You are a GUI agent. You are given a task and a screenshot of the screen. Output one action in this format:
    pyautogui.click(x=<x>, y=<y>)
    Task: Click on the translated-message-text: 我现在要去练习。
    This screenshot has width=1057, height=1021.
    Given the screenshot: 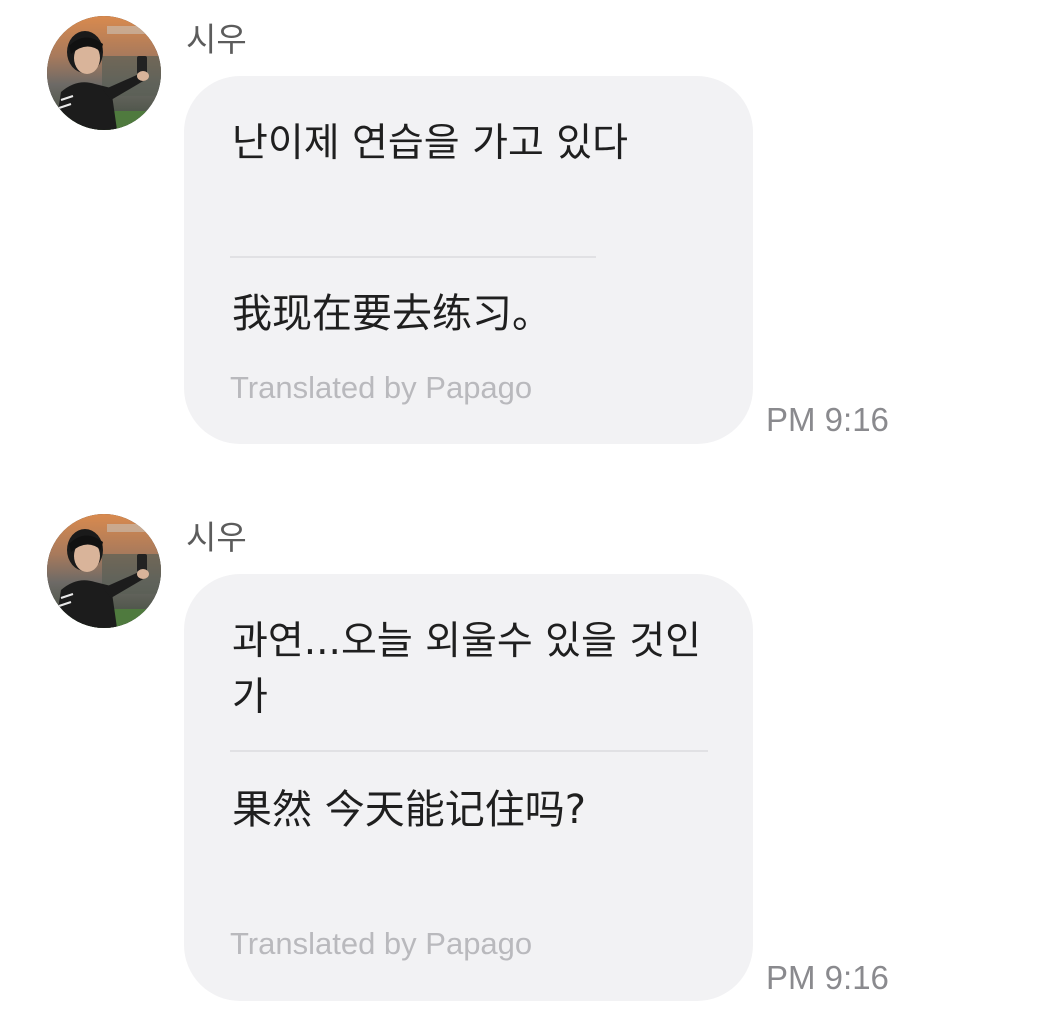 What is the action you would take?
    pyautogui.click(x=392, y=314)
    